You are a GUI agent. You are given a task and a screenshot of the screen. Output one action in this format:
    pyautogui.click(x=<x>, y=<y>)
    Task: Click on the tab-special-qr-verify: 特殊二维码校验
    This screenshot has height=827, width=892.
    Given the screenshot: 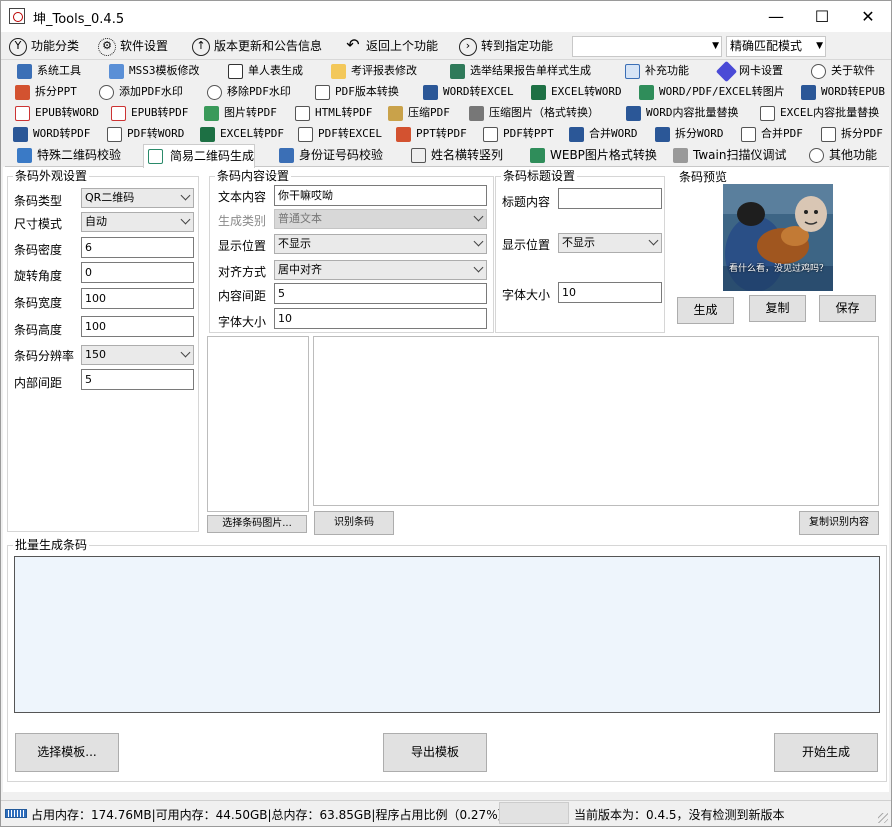 What is the action you would take?
    pyautogui.click(x=68, y=155)
    